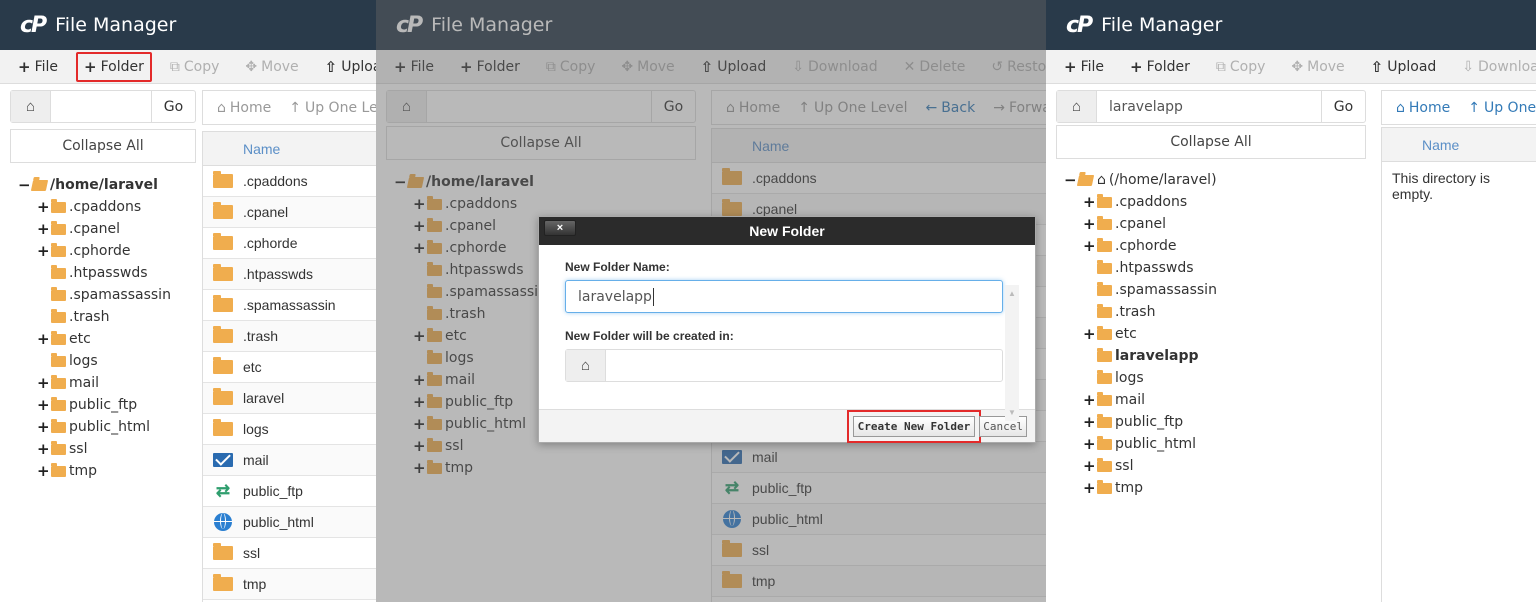  I want to click on file-row: .cpaddons, so click(289, 181).